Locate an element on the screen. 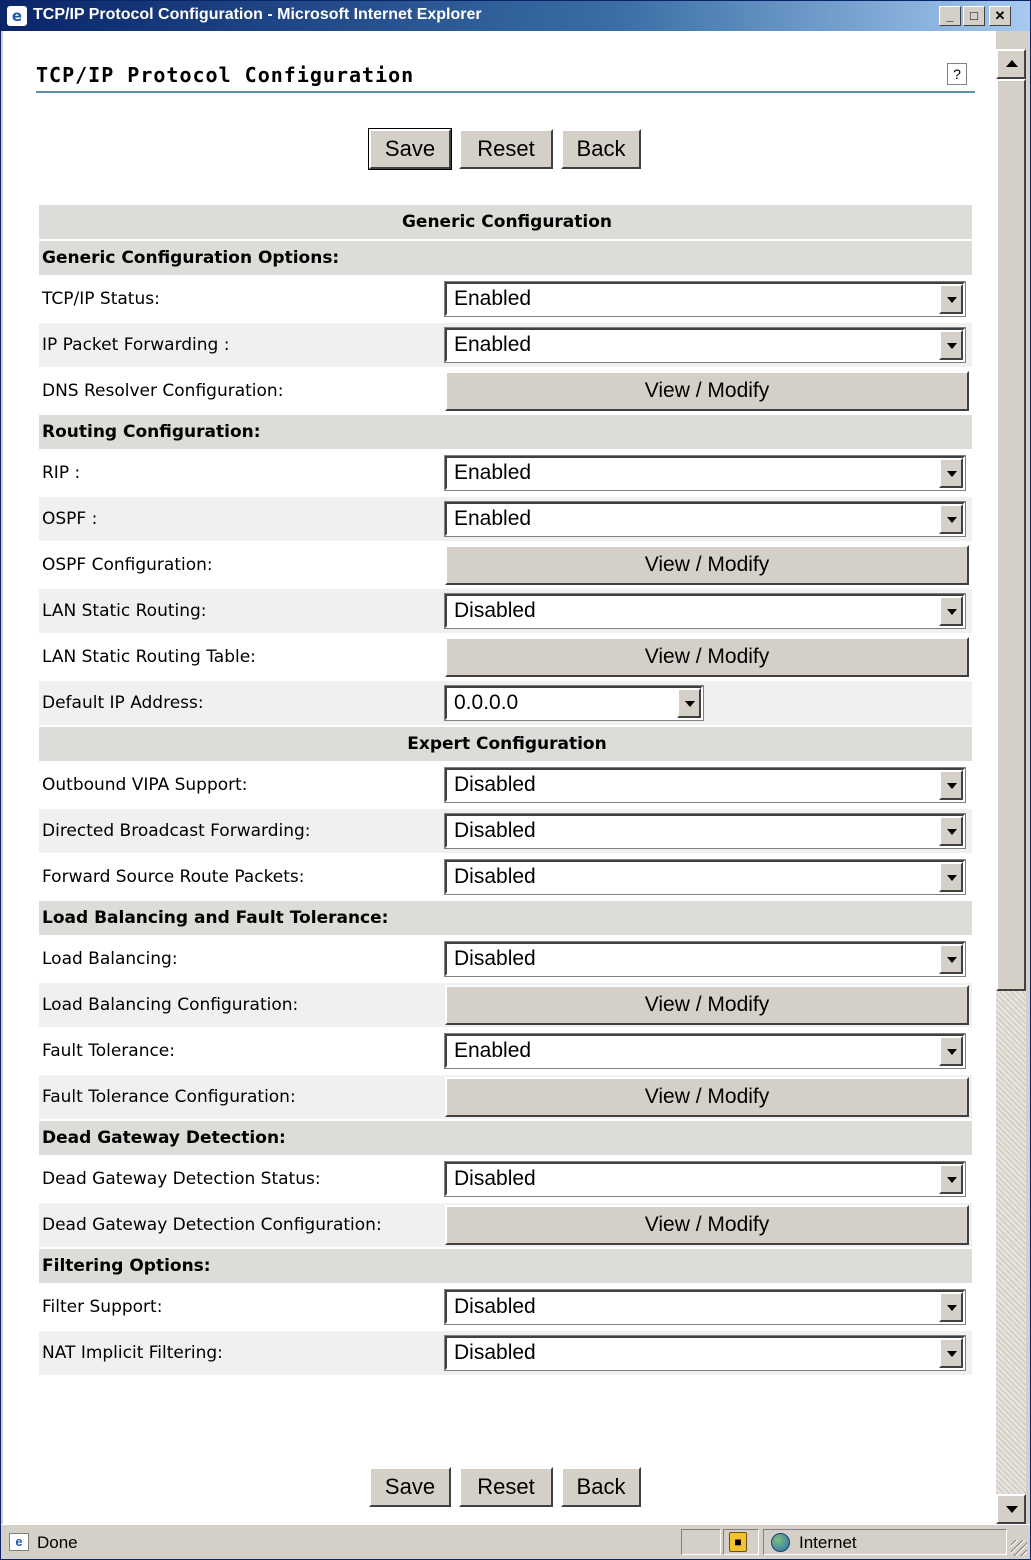  row-ospf-configuration: OSPF Configuration: View / Modify is located at coordinates (505, 565).